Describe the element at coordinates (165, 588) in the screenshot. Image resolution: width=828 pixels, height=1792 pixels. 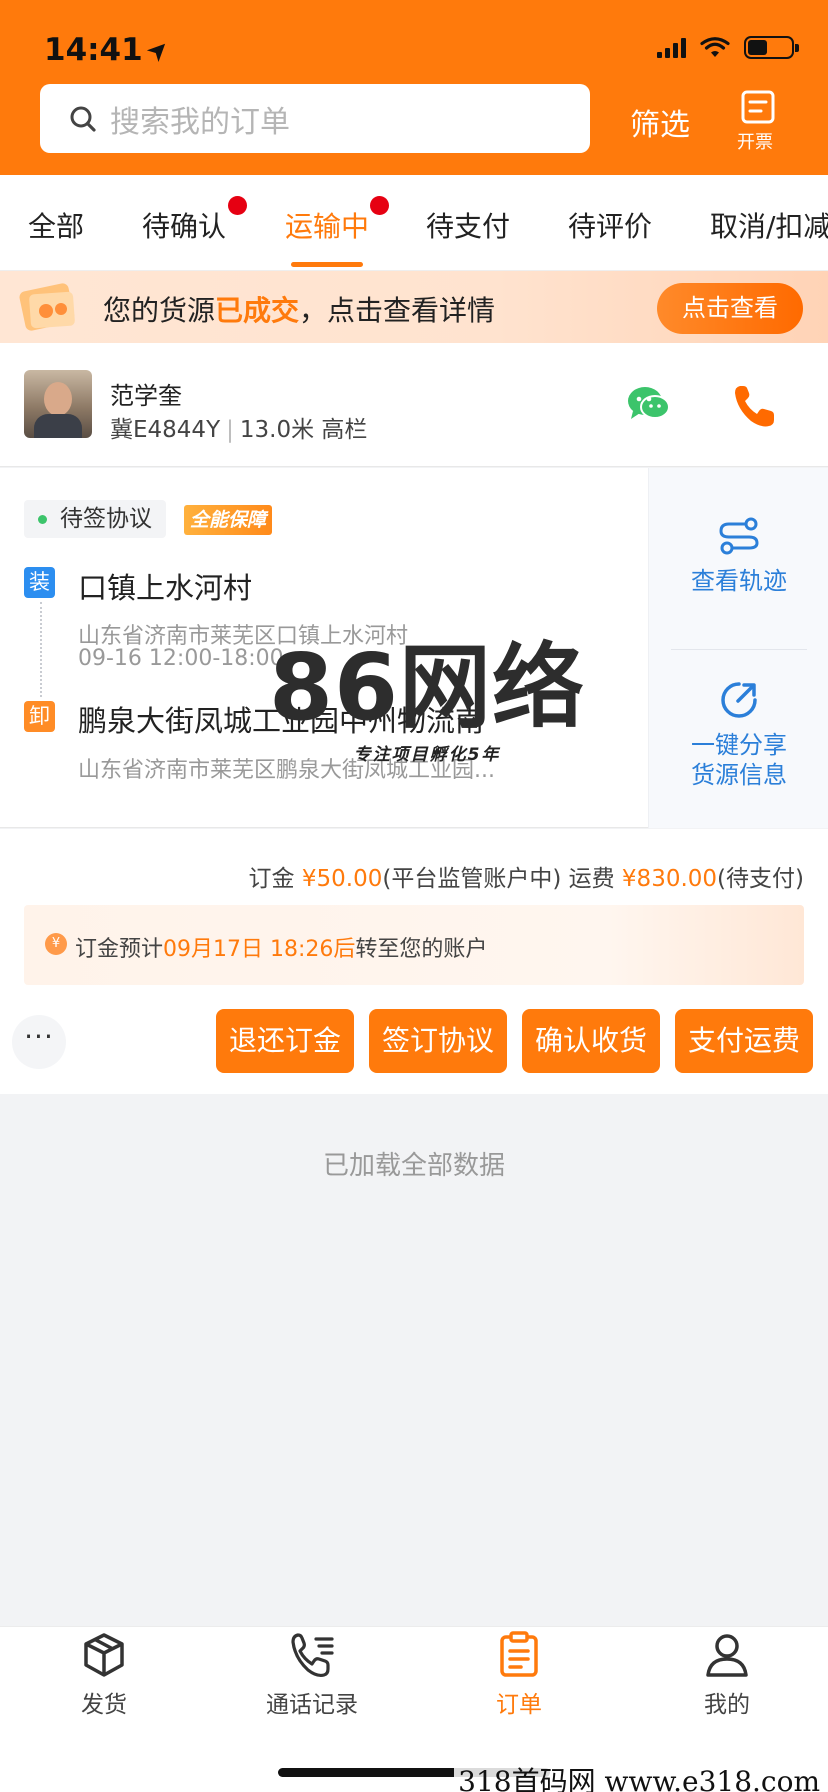
I see `load-title: 口镇上水河村` at that location.